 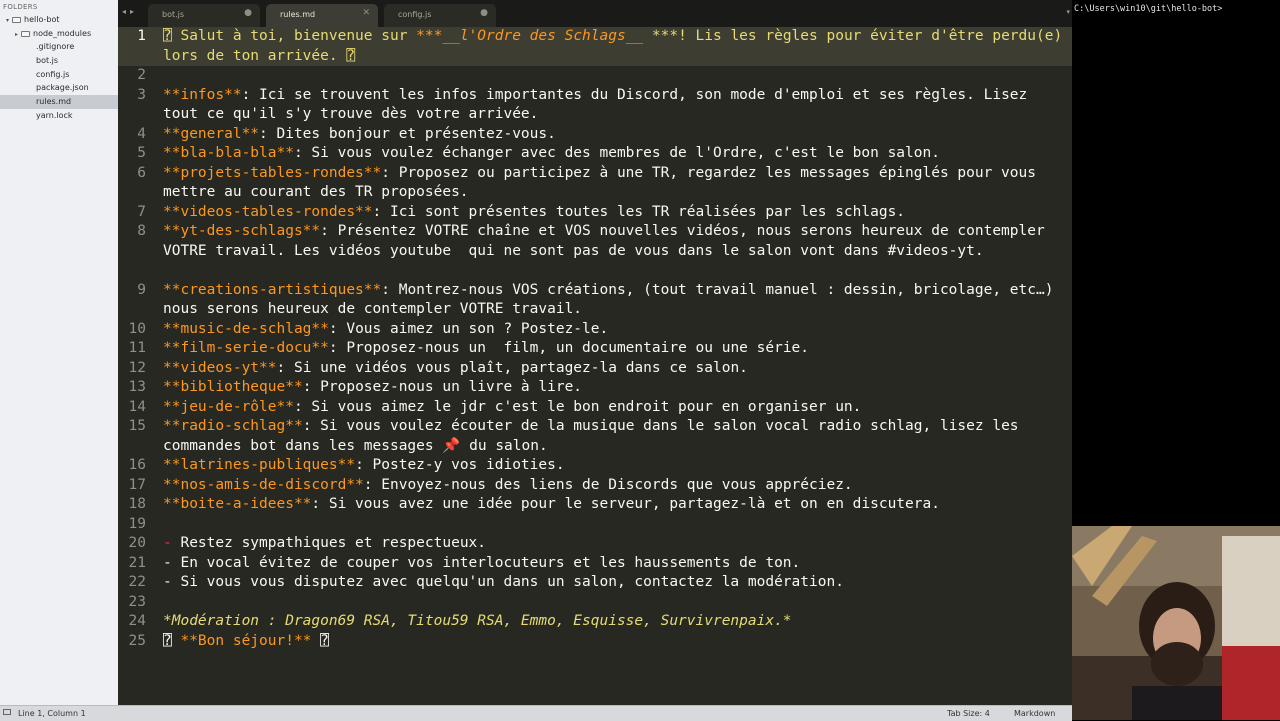 I want to click on folder-hello-bot: ▾ hello-bot, so click(x=59, y=20).